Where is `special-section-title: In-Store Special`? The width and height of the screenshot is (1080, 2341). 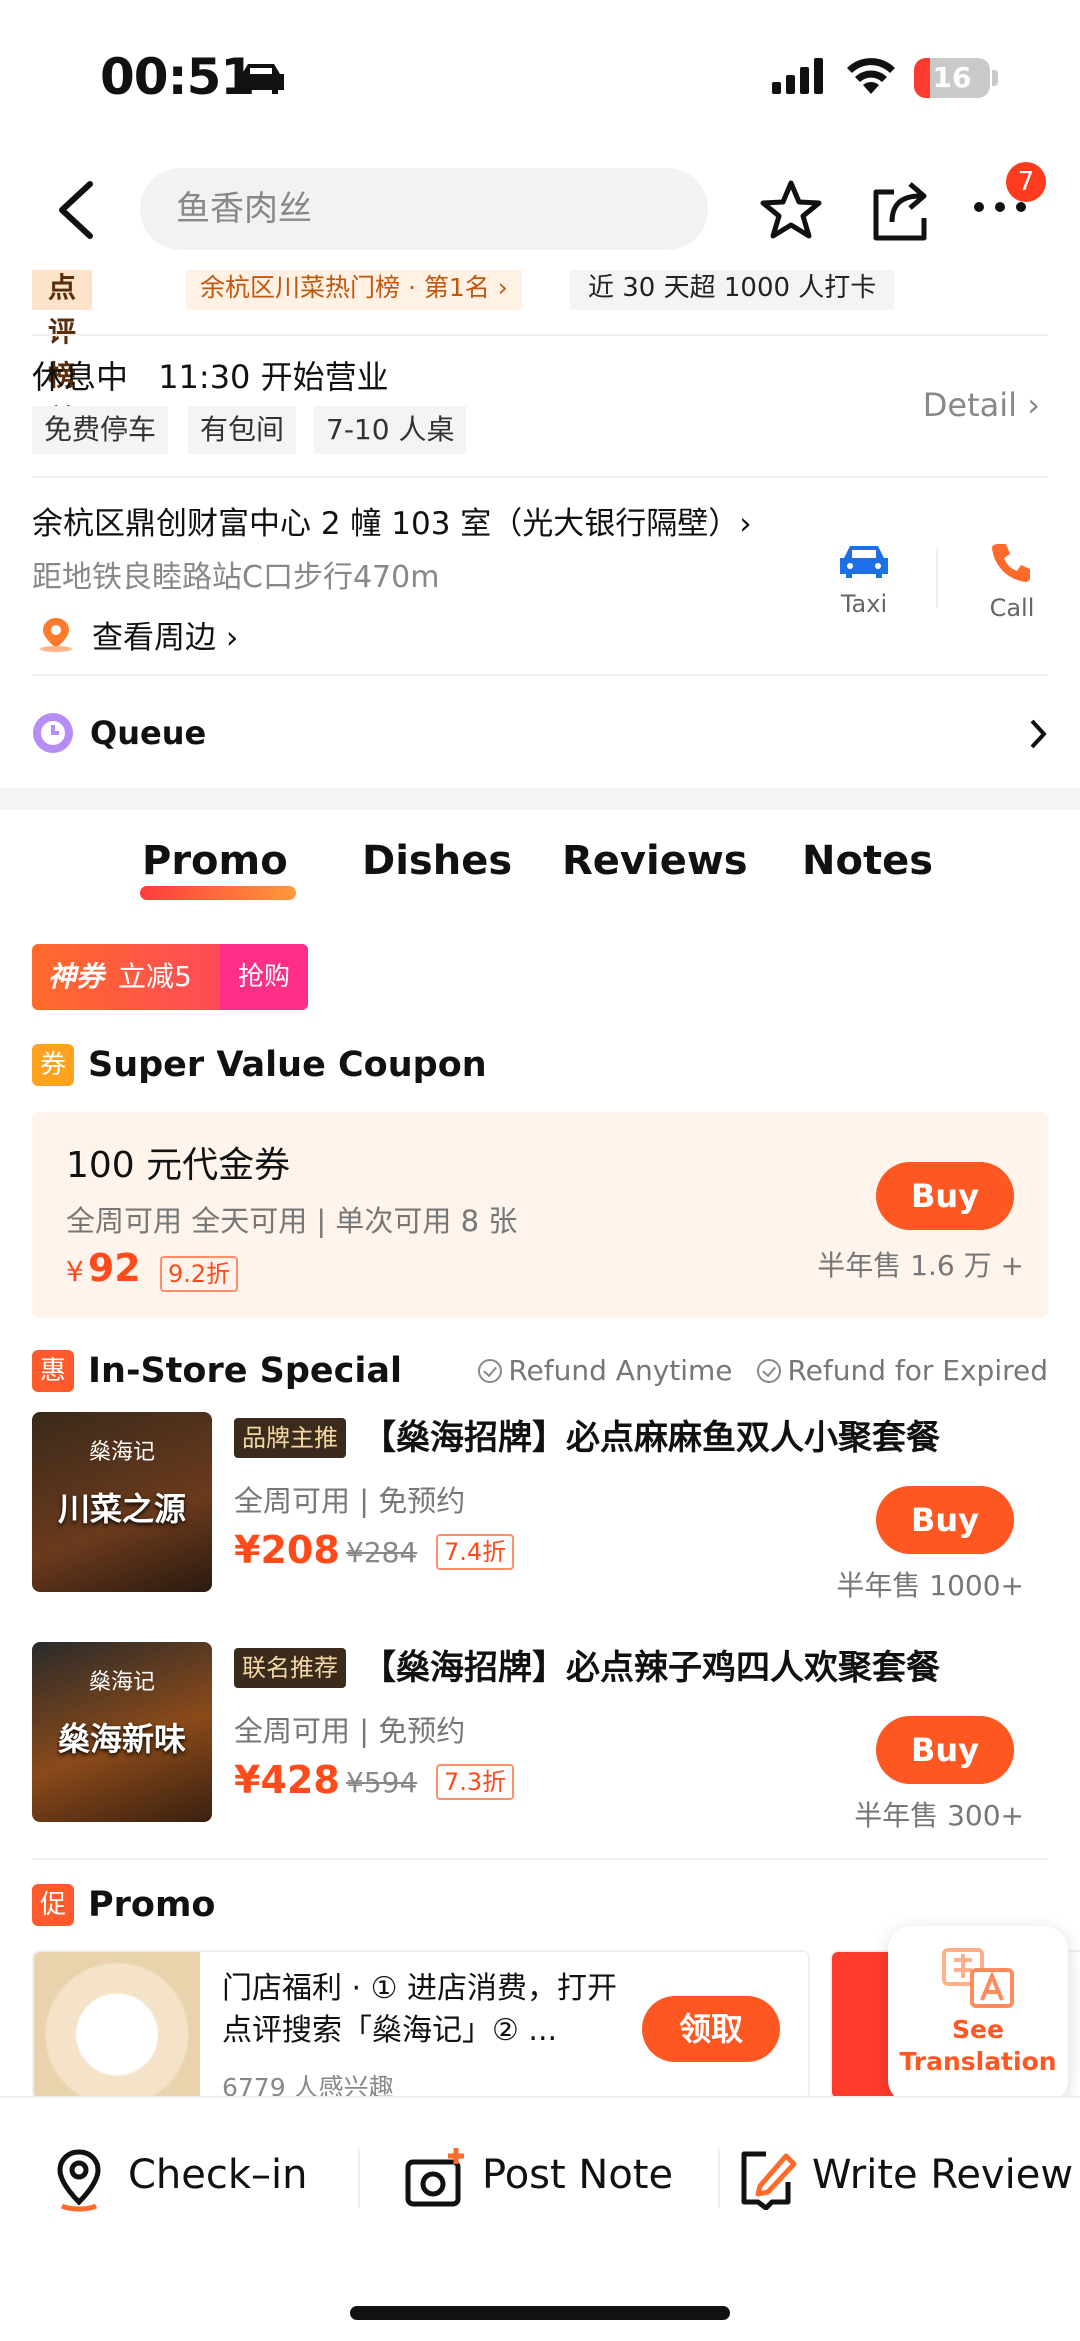
special-section-title: In-Store Special is located at coordinates (245, 1371).